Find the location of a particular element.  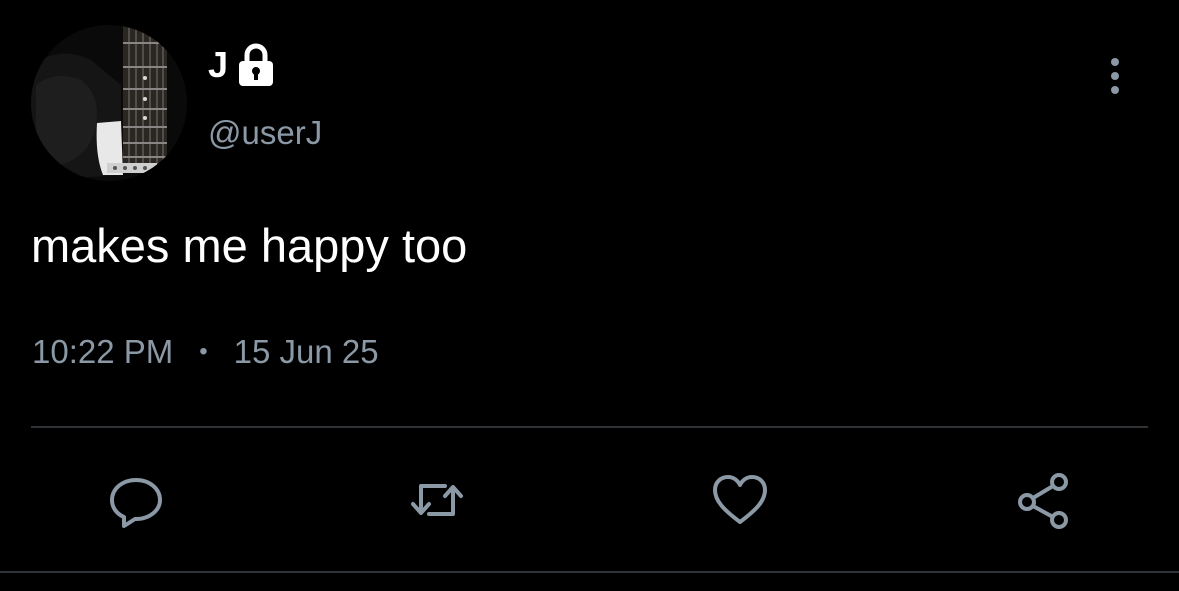

bottom-divider is located at coordinates (589, 572).